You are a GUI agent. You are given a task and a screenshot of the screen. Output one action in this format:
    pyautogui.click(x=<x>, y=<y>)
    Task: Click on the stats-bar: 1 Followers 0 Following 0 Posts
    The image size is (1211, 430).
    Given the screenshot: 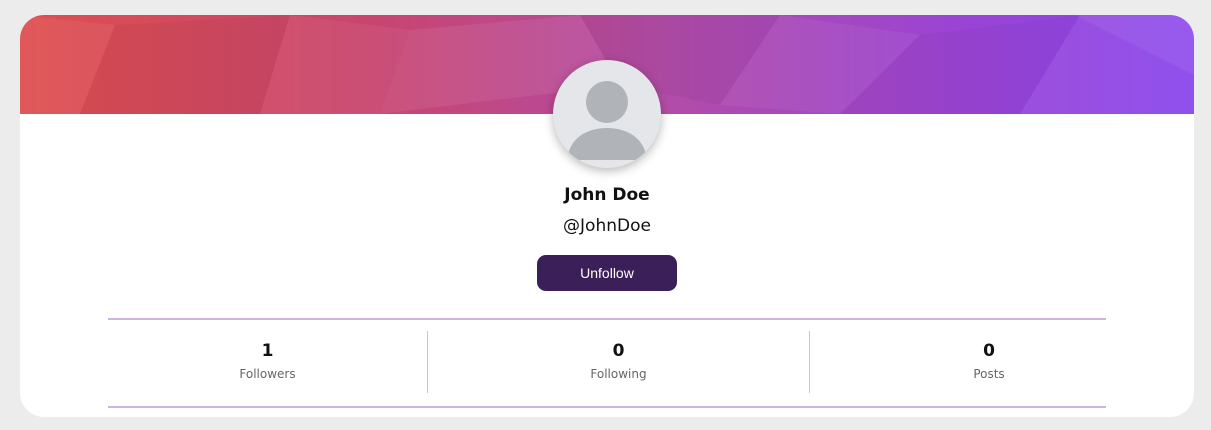 What is the action you would take?
    pyautogui.click(x=607, y=362)
    